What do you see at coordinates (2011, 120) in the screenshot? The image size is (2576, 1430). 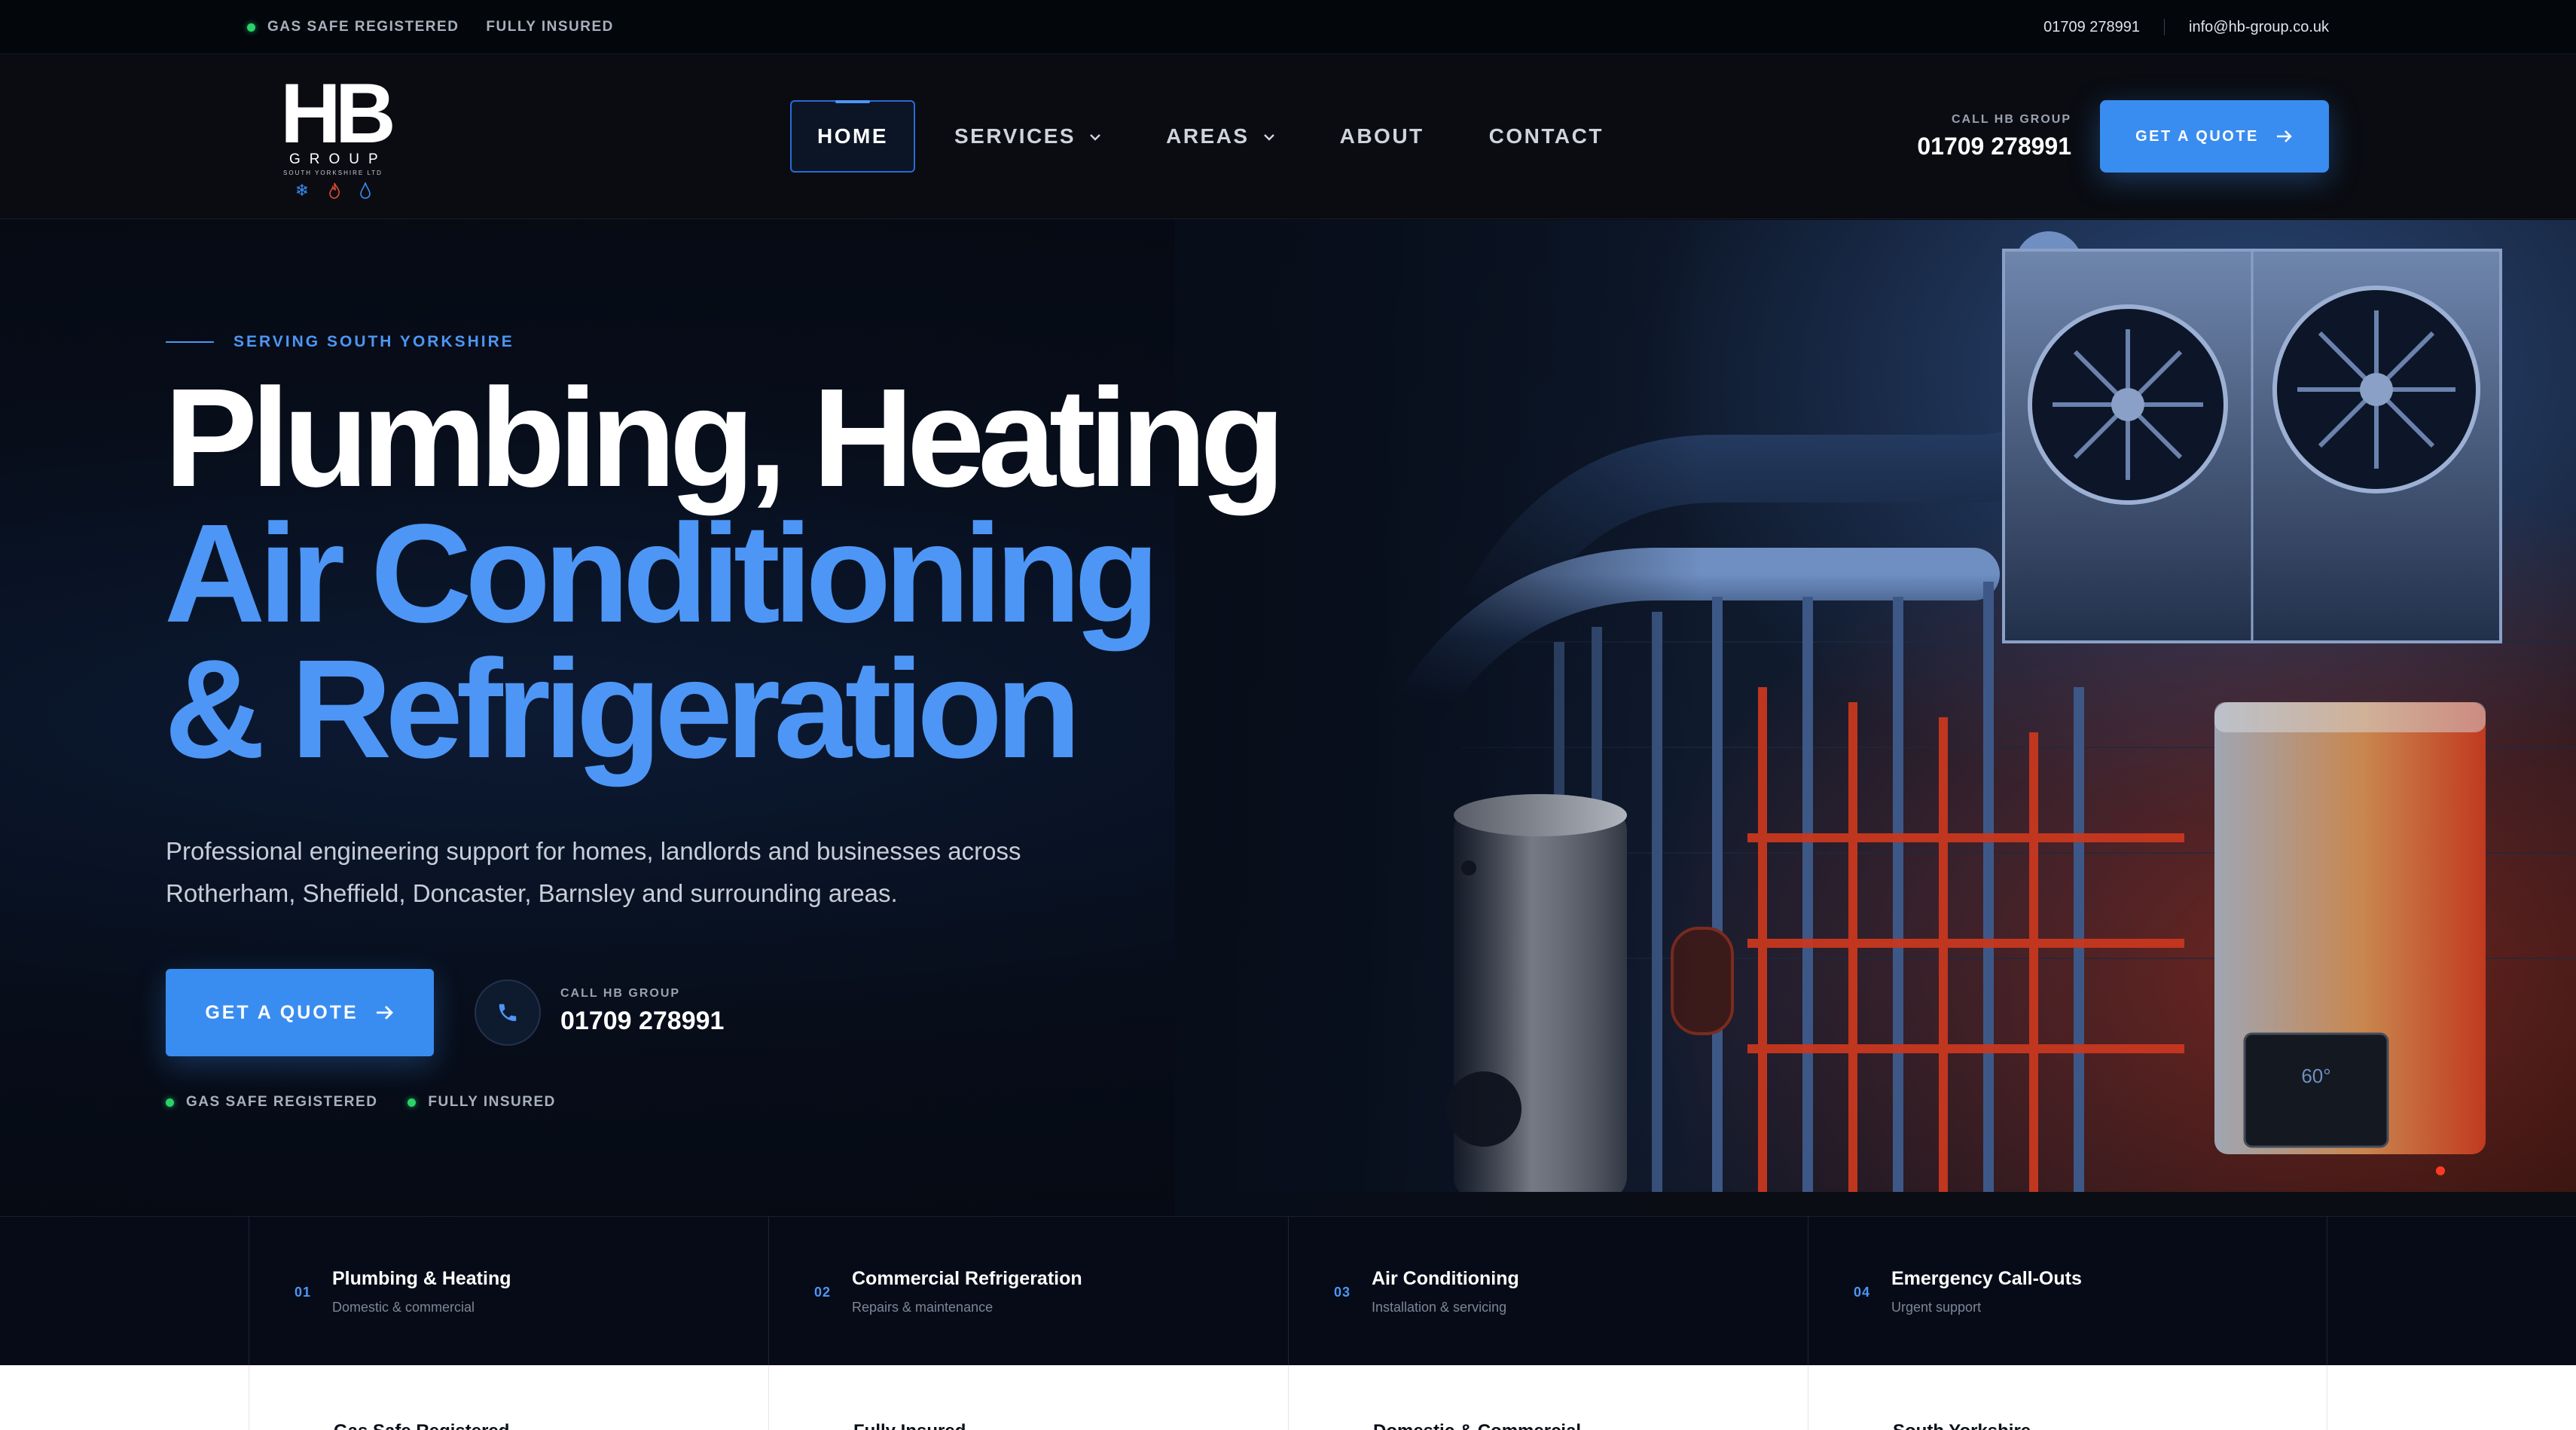 I see `header-call-label: CALL HB GROUP` at bounding box center [2011, 120].